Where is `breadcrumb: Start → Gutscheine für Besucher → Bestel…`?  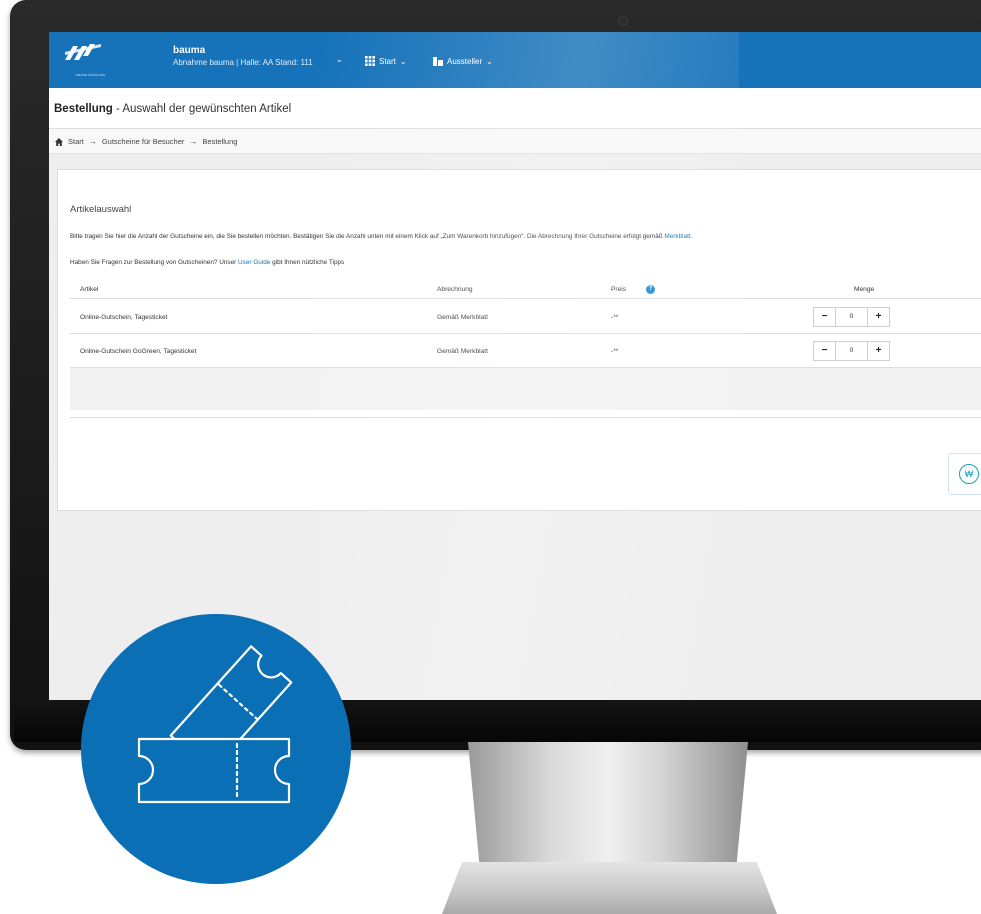 breadcrumb: Start → Gutscheine für Besucher → Bestel… is located at coordinates (515, 141).